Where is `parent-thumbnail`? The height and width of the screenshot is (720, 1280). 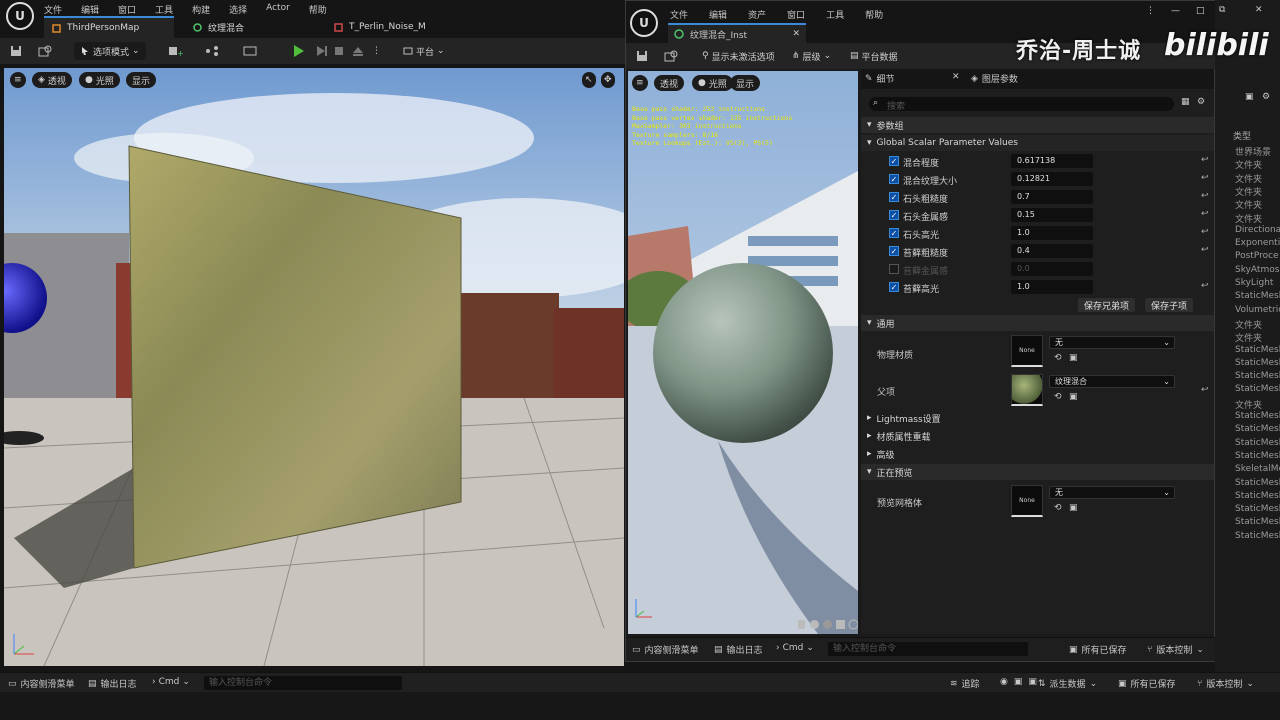
parent-thumbnail is located at coordinates (1027, 390).